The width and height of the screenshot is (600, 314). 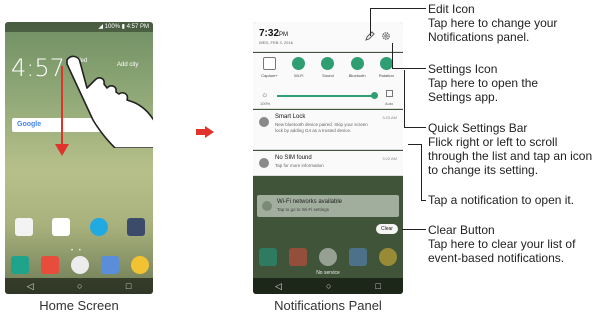 What do you see at coordinates (409, 68) in the screenshot?
I see `settings-leader-horizontal` at bounding box center [409, 68].